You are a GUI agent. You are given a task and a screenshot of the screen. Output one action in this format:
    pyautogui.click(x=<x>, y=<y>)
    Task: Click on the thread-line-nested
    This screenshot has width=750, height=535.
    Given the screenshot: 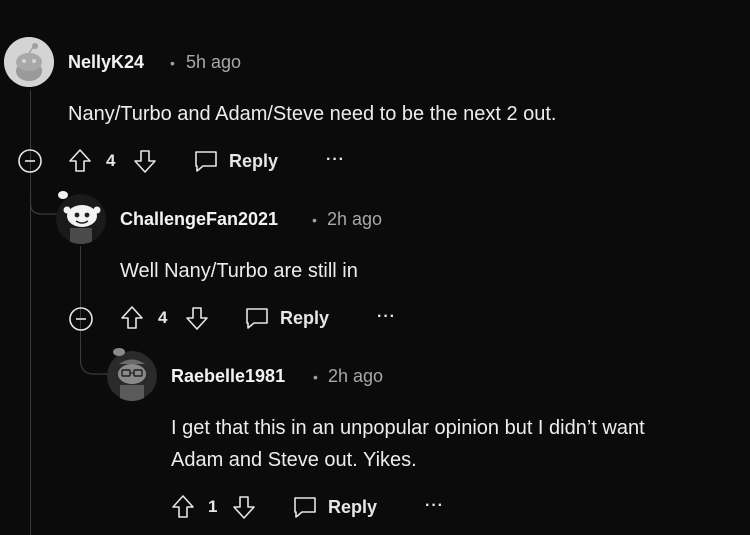 What is the action you would take?
    pyautogui.click(x=80, y=300)
    